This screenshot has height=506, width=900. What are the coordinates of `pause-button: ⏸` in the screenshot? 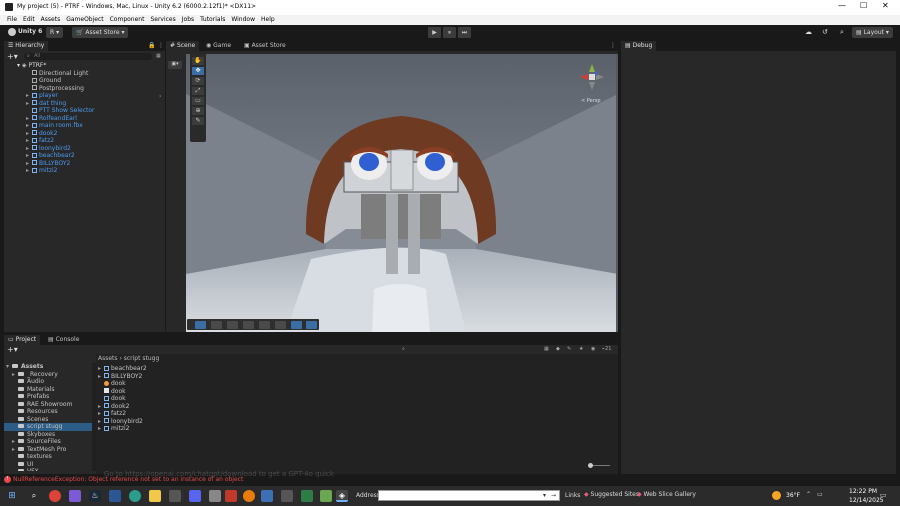 It's located at (449, 32).